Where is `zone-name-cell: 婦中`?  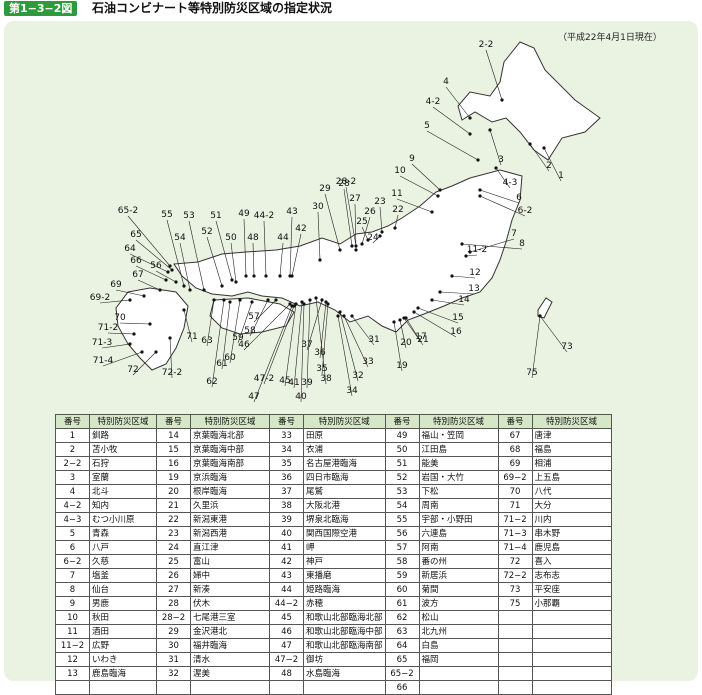
zone-name-cell: 婦中 is located at coordinates (230, 575).